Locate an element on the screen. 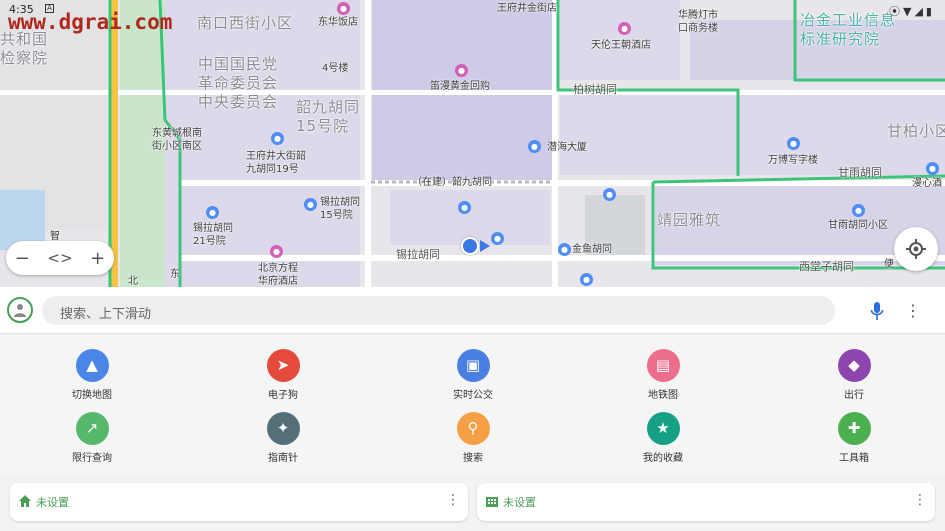 The image size is (945, 531). grid-item-navigation-arrow: ➤ 电子狗 is located at coordinates (283, 377).